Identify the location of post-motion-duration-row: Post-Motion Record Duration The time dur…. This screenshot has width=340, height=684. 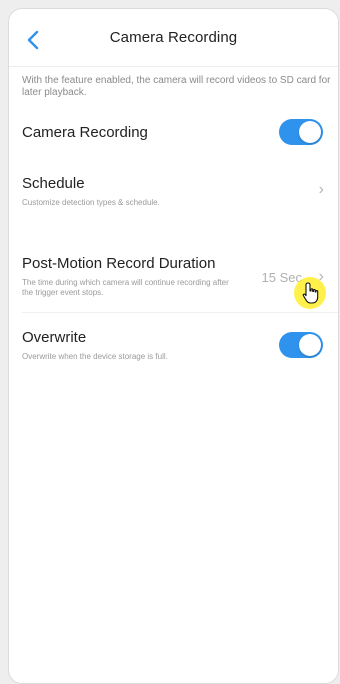
(175, 280).